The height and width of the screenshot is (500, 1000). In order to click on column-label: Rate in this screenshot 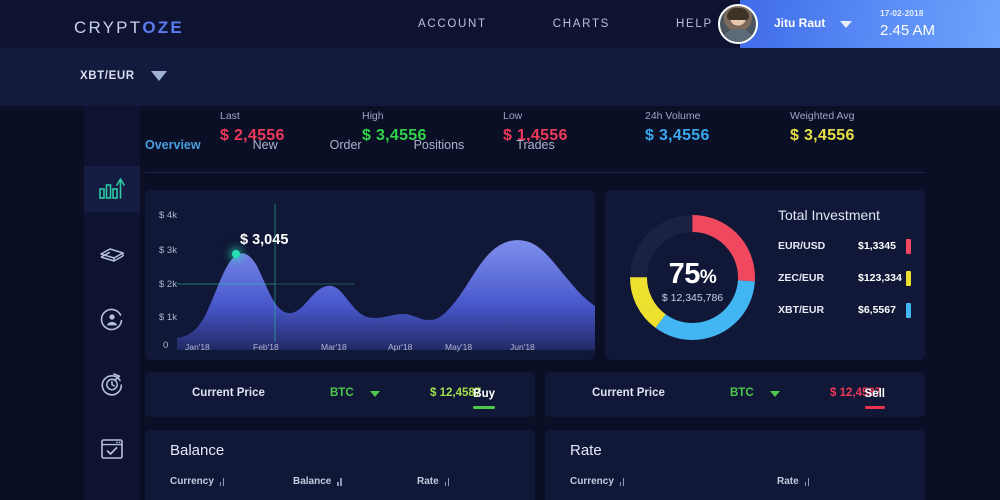, I will do `click(428, 481)`.